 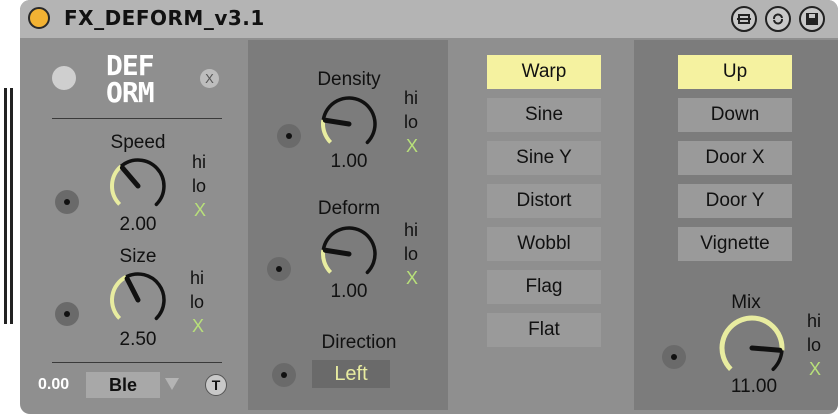 I want to click on speed-lo: lo, so click(x=199, y=186).